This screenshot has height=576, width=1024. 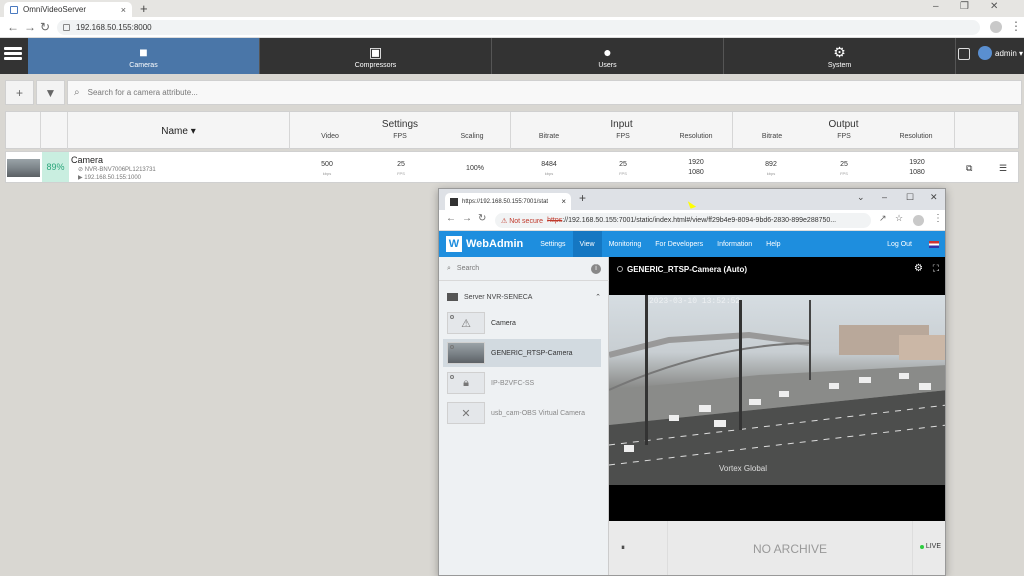 I want to click on url-field: 192.168.50.155:8000, so click(x=518, y=27).